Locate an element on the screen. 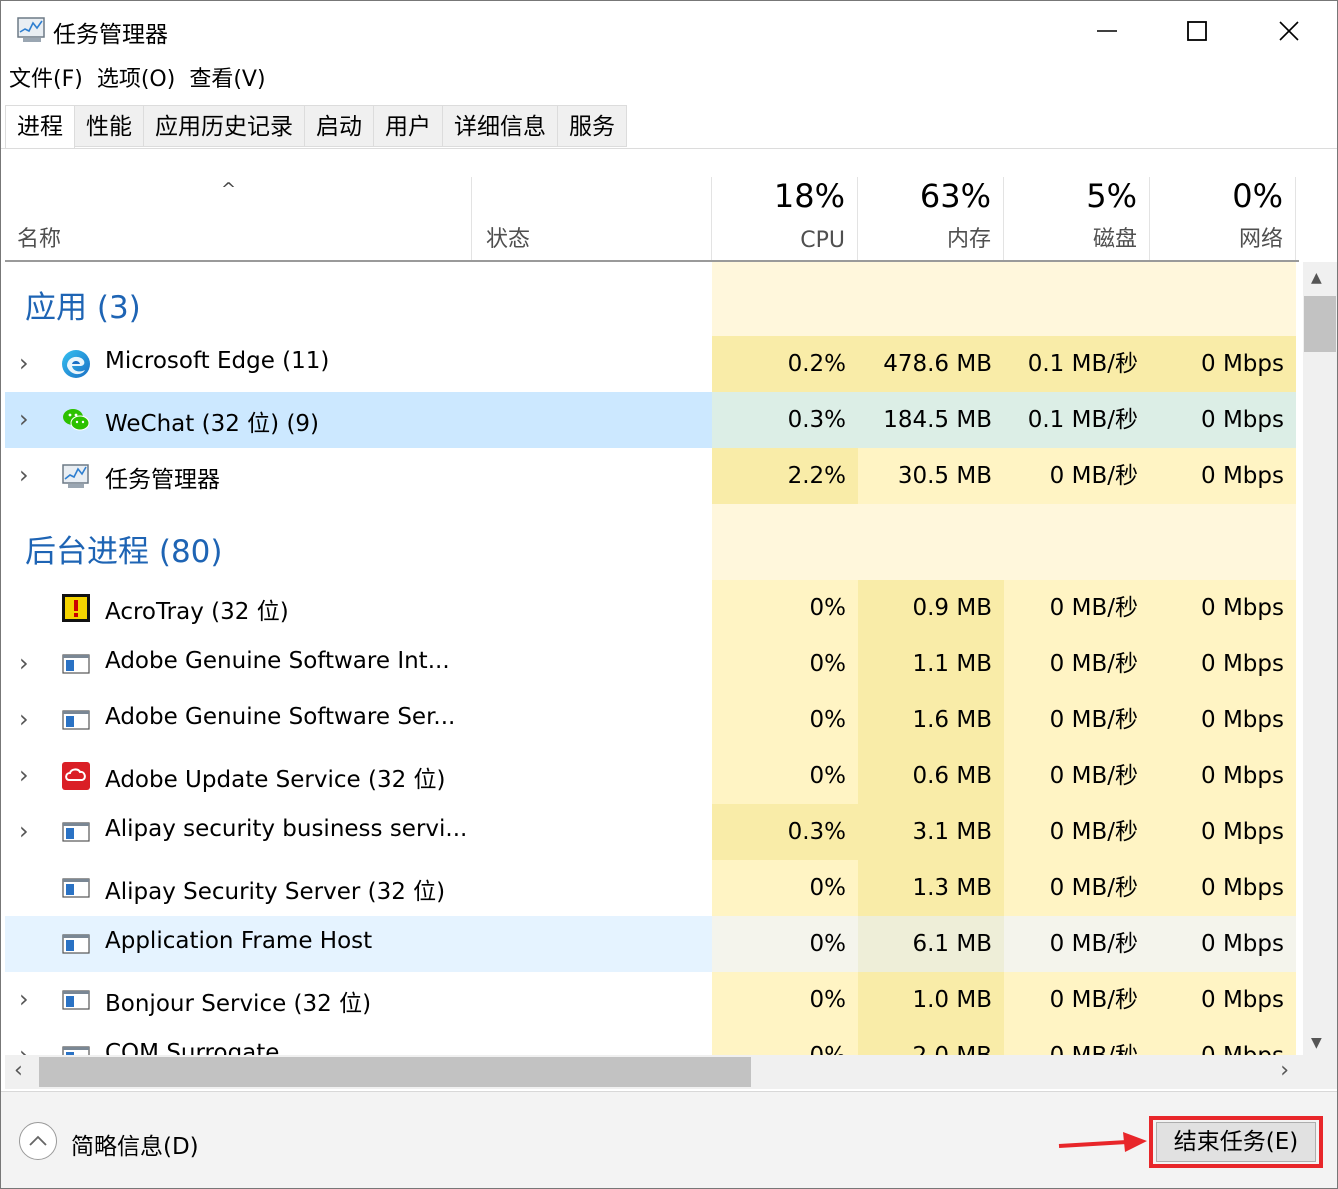 The image size is (1338, 1189). sort-ascending-icon: ^ is located at coordinates (229, 189).